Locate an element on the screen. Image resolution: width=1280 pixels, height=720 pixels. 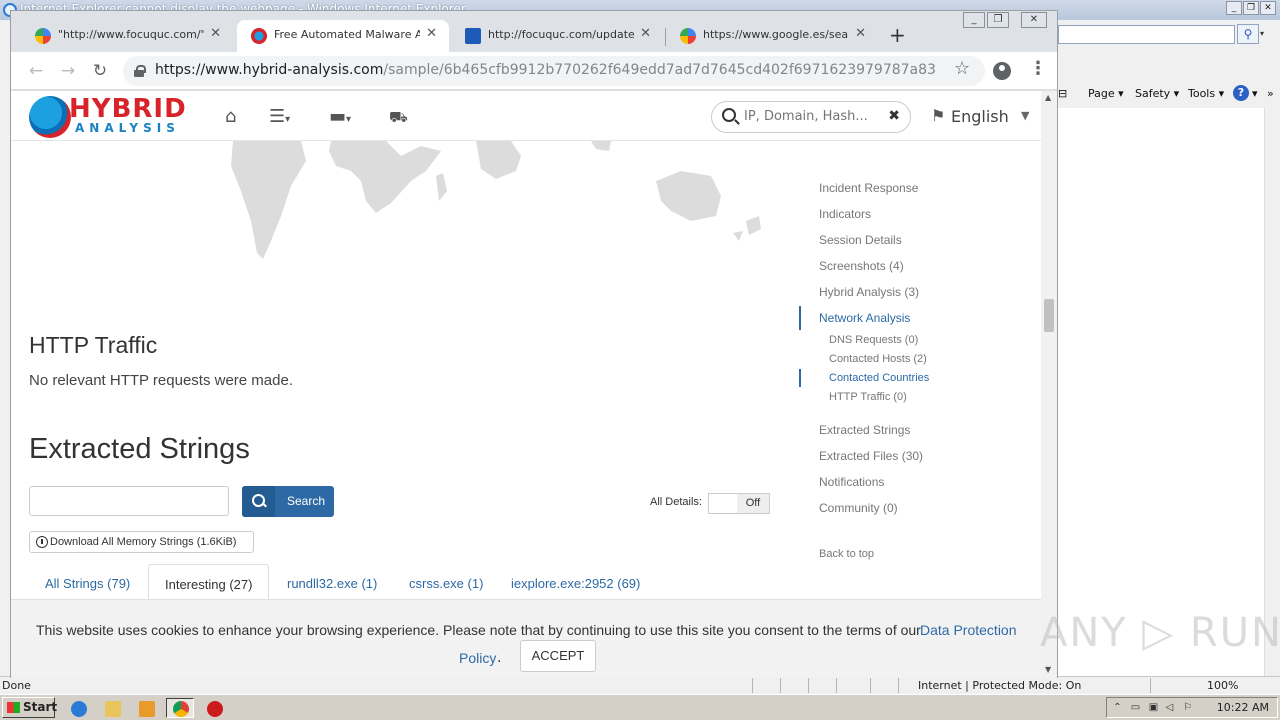
home-icon: ⌂ is located at coordinates (230, 116).